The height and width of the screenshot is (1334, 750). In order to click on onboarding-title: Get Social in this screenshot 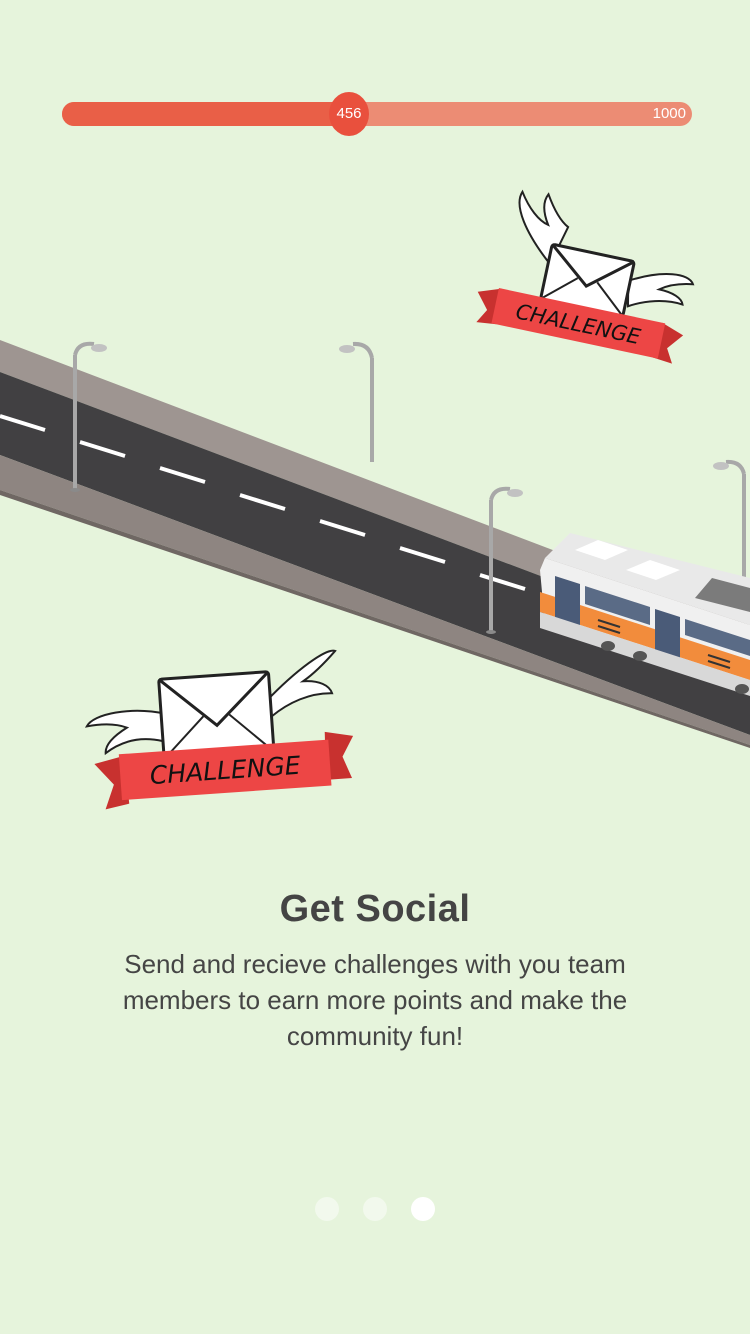, I will do `click(375, 909)`.